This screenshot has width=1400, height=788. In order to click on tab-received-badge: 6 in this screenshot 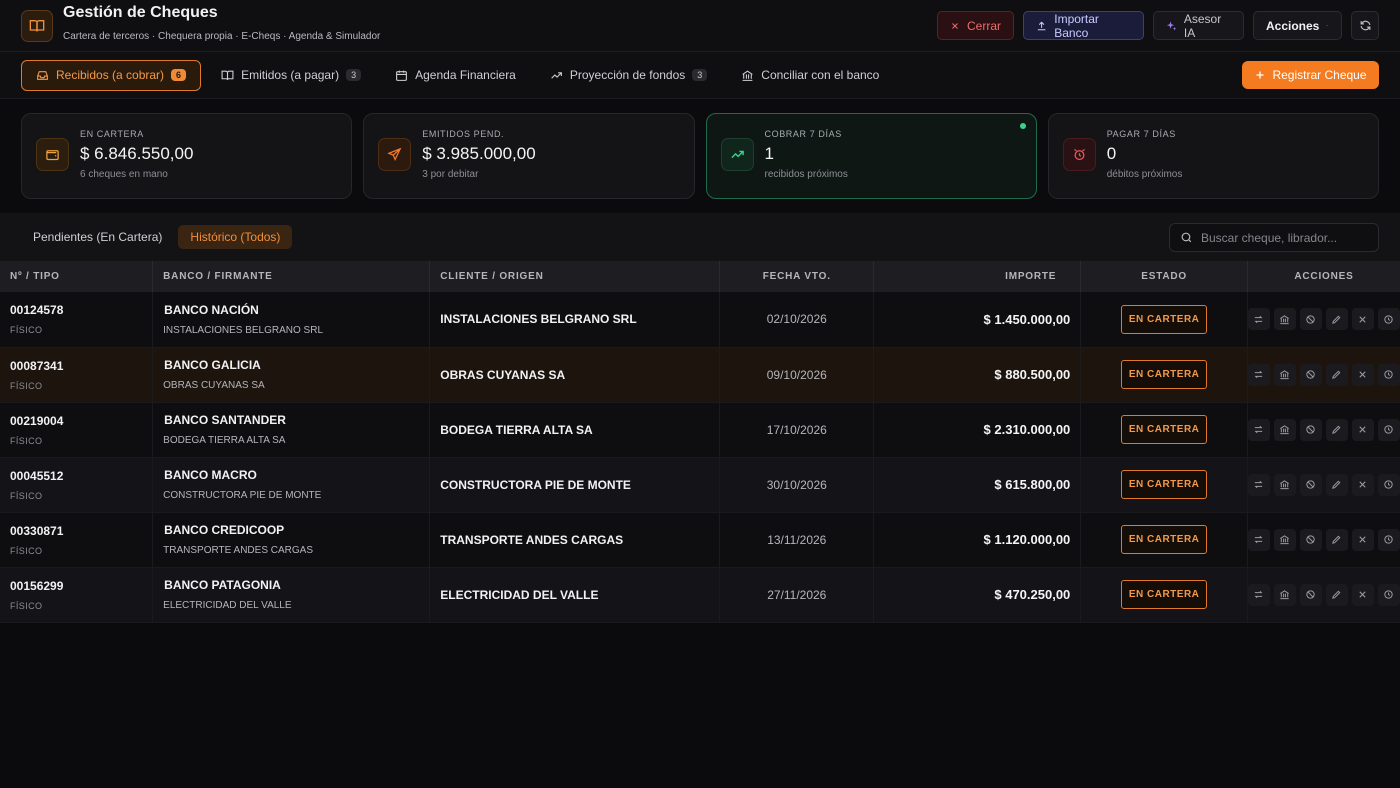, I will do `click(179, 75)`.